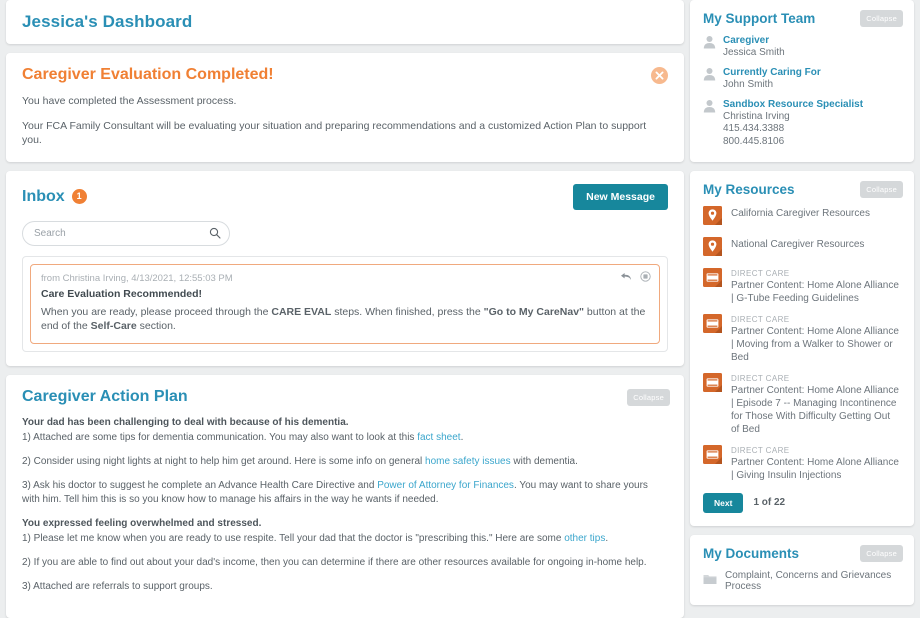 This screenshot has height=618, width=920. I want to click on support-team-member-info: Caregiver Jessica Smith, so click(754, 47).